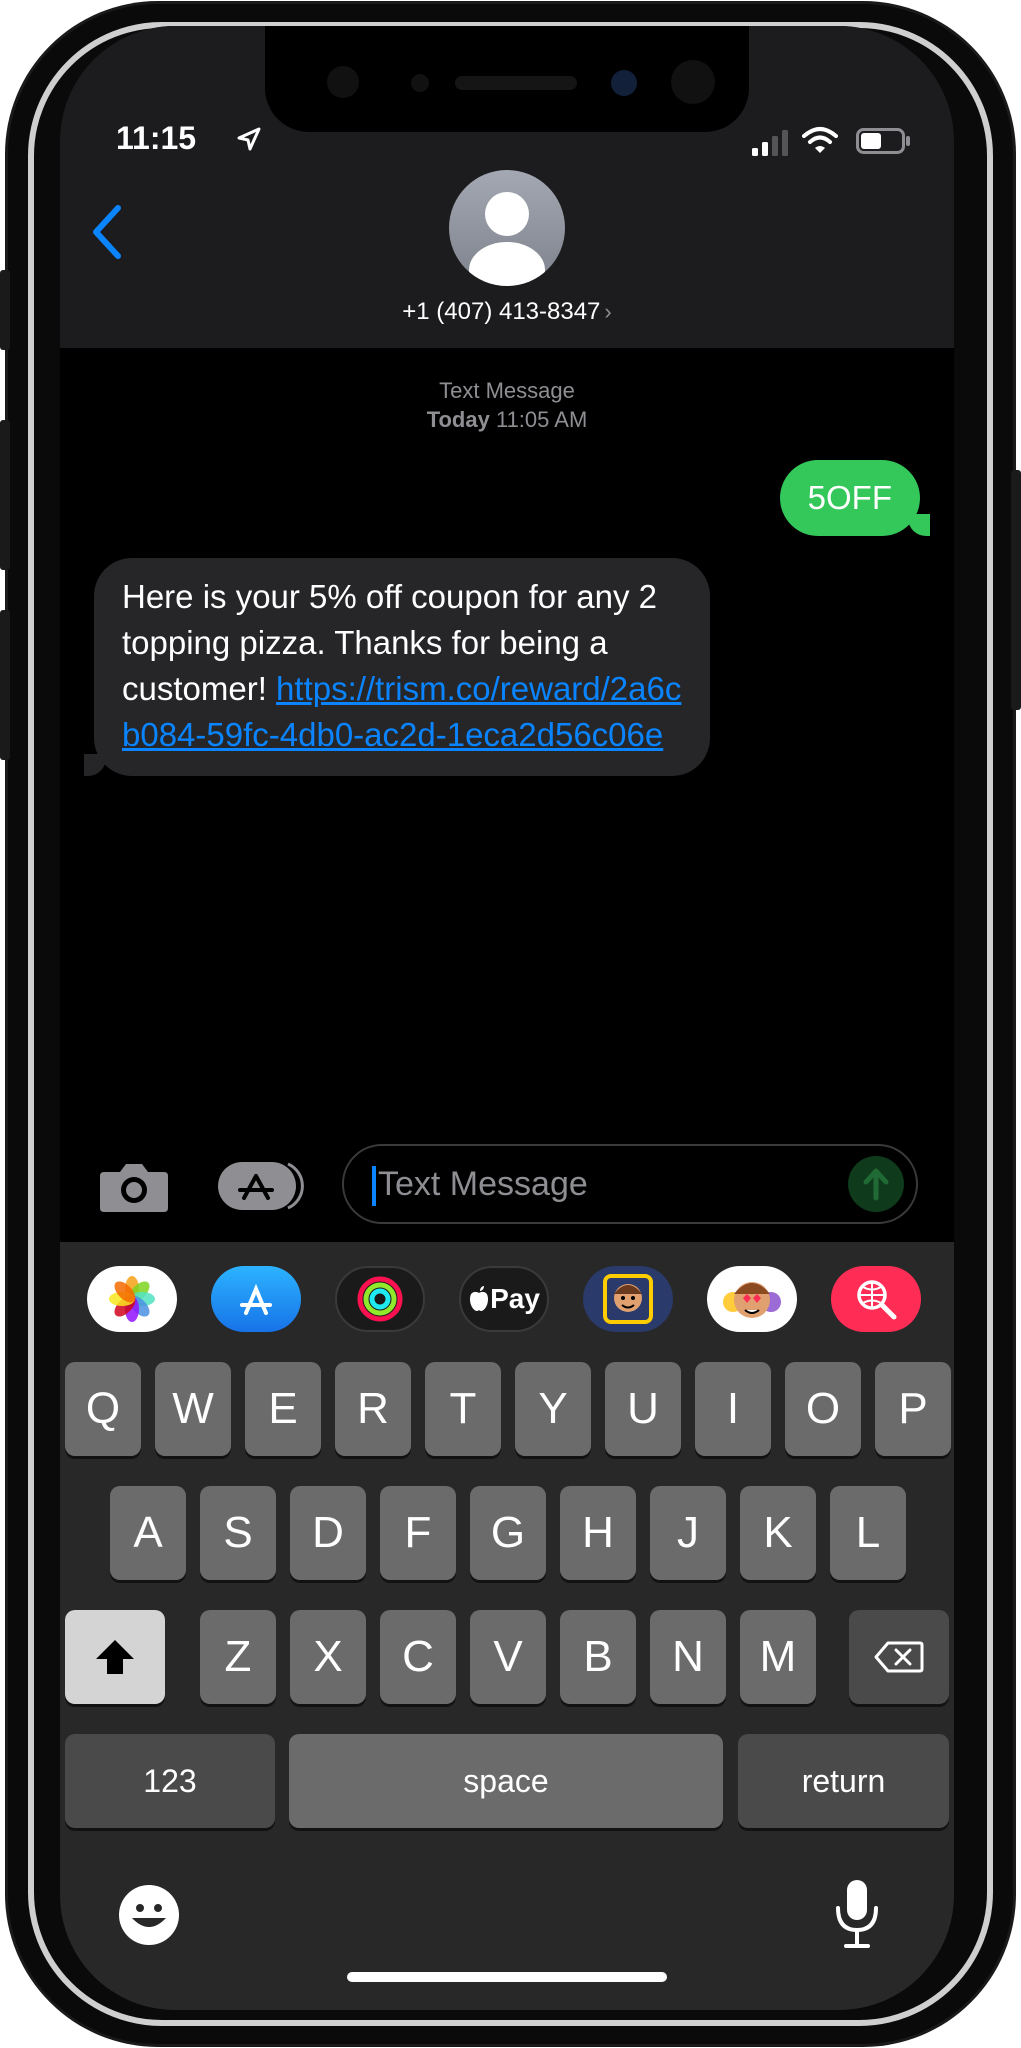 This screenshot has height=2048, width=1021. I want to click on camera-icon, so click(134, 1186).